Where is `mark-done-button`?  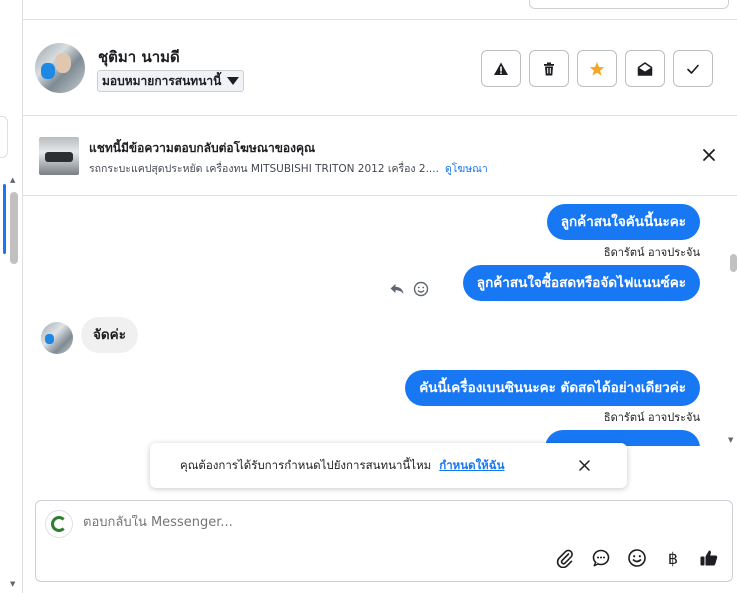
mark-done-button is located at coordinates (693, 68).